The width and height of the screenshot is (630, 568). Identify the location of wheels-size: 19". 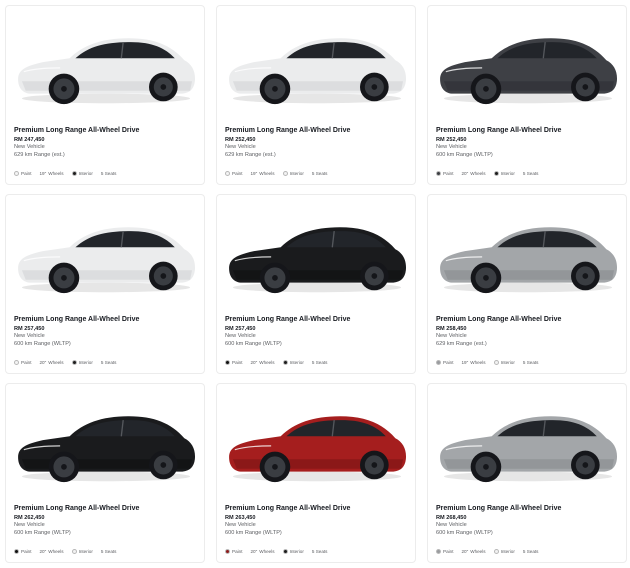
(43, 173).